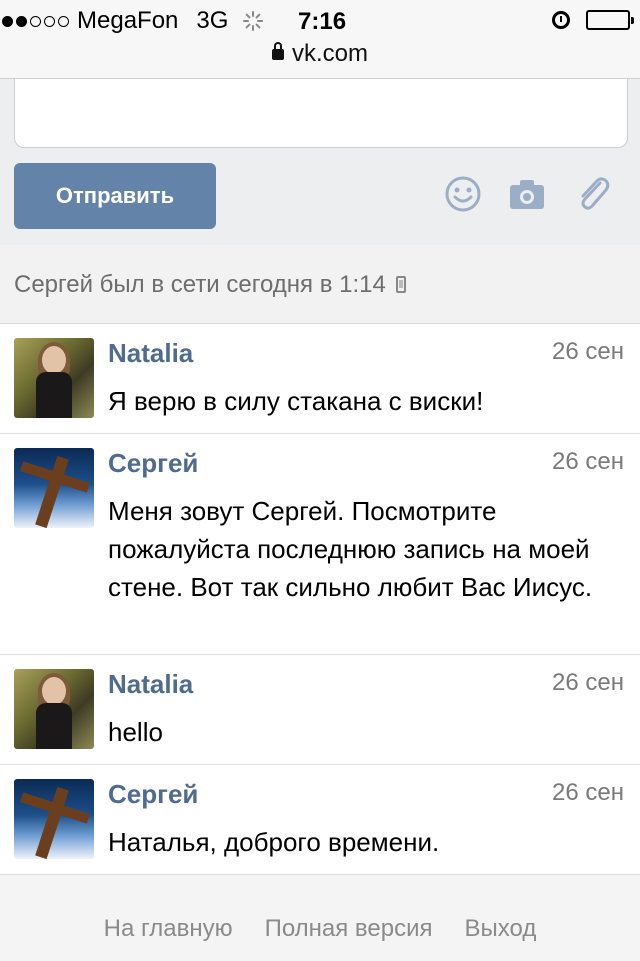 The image size is (640, 961). What do you see at coordinates (35, 21) in the screenshot?
I see `signal-strength-icon` at bounding box center [35, 21].